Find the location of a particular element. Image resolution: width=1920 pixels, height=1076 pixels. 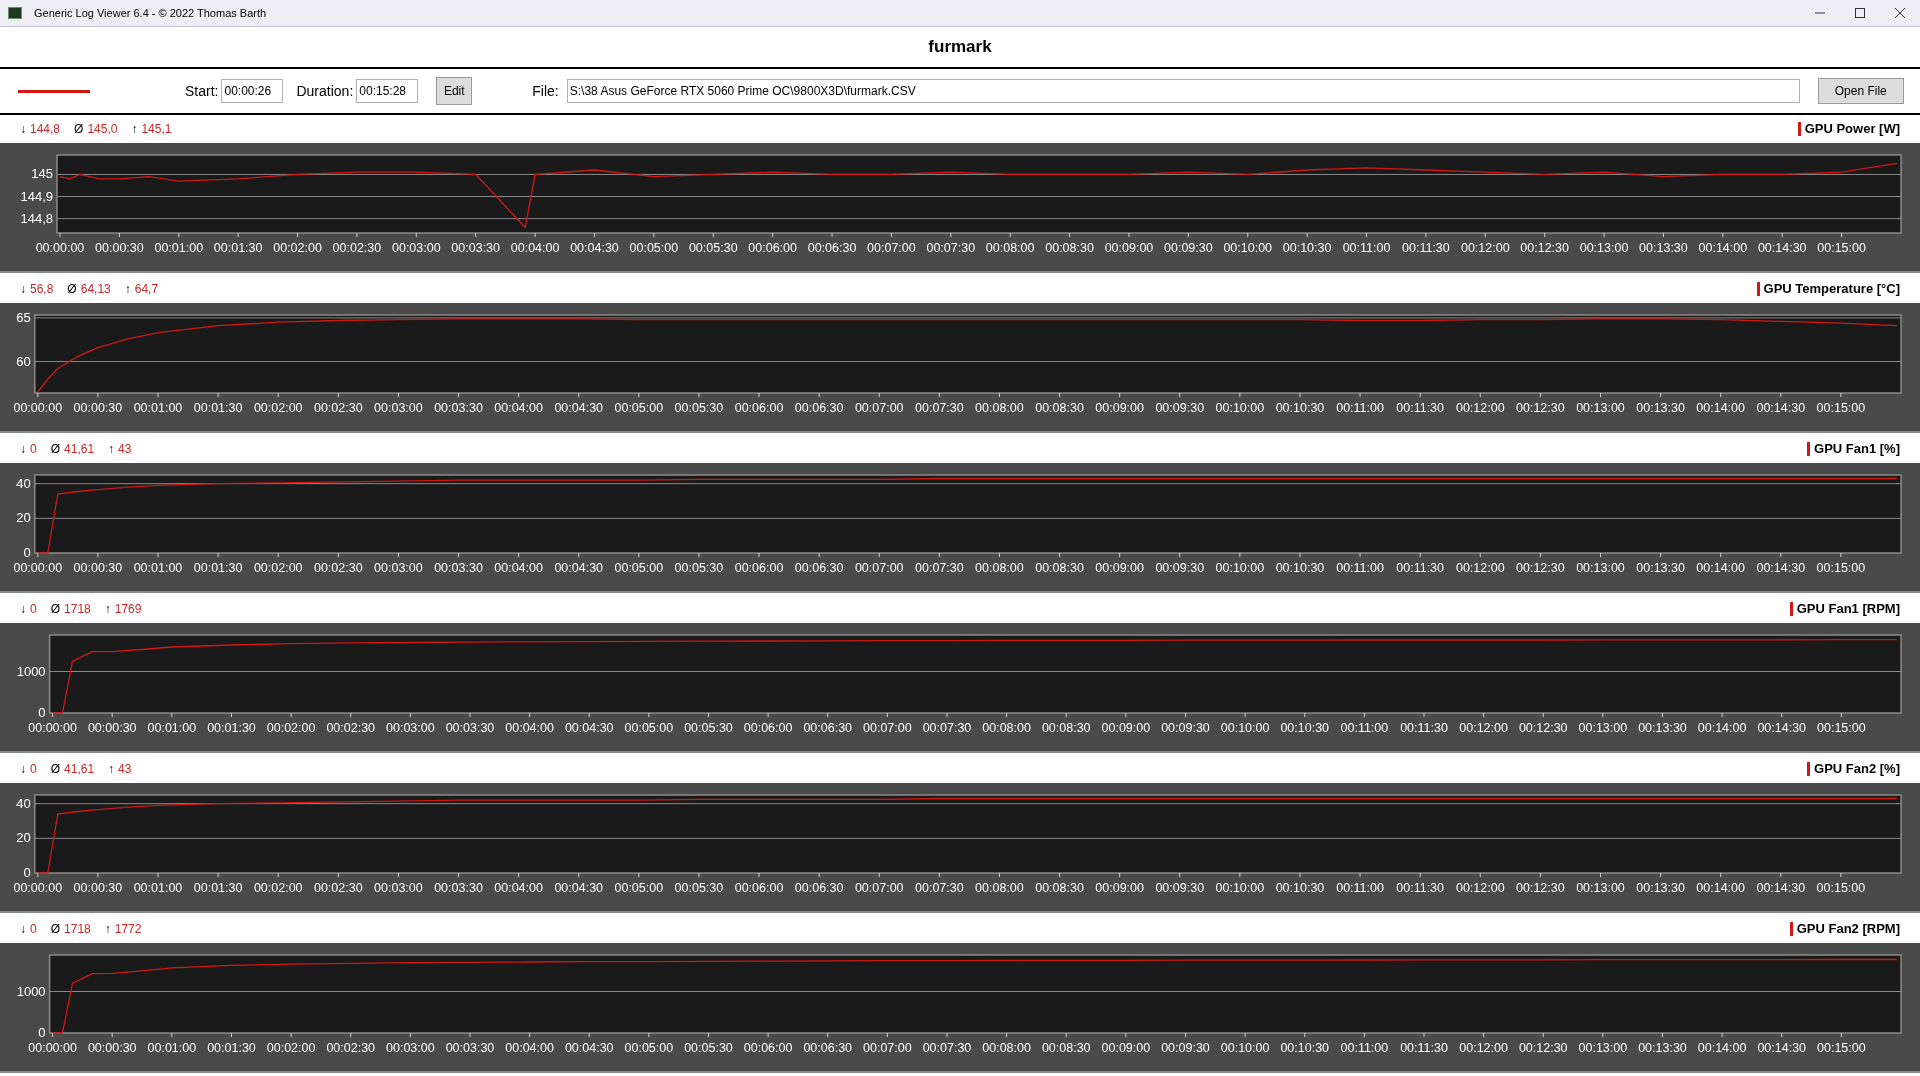

app-icon is located at coordinates (15, 13).